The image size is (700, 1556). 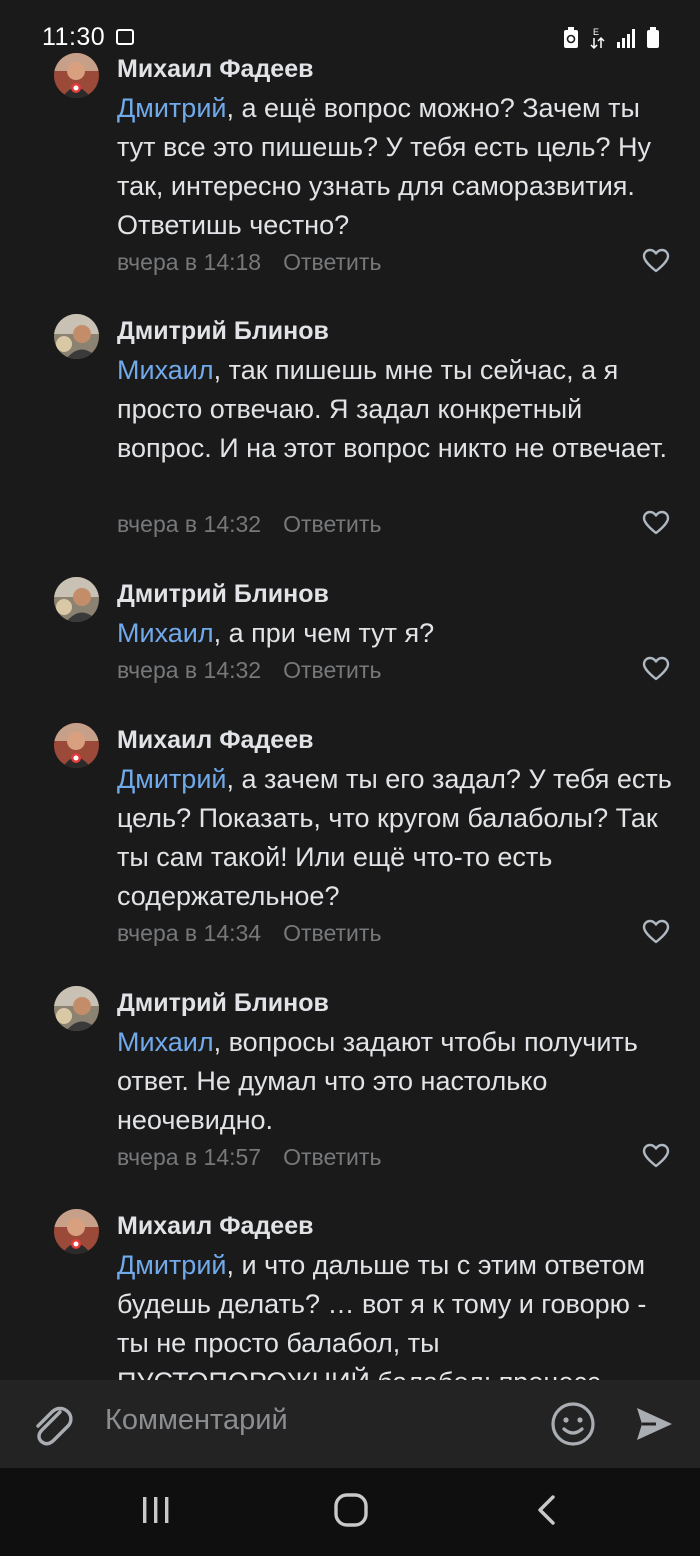 What do you see at coordinates (626, 38) in the screenshot?
I see `signal-icon` at bounding box center [626, 38].